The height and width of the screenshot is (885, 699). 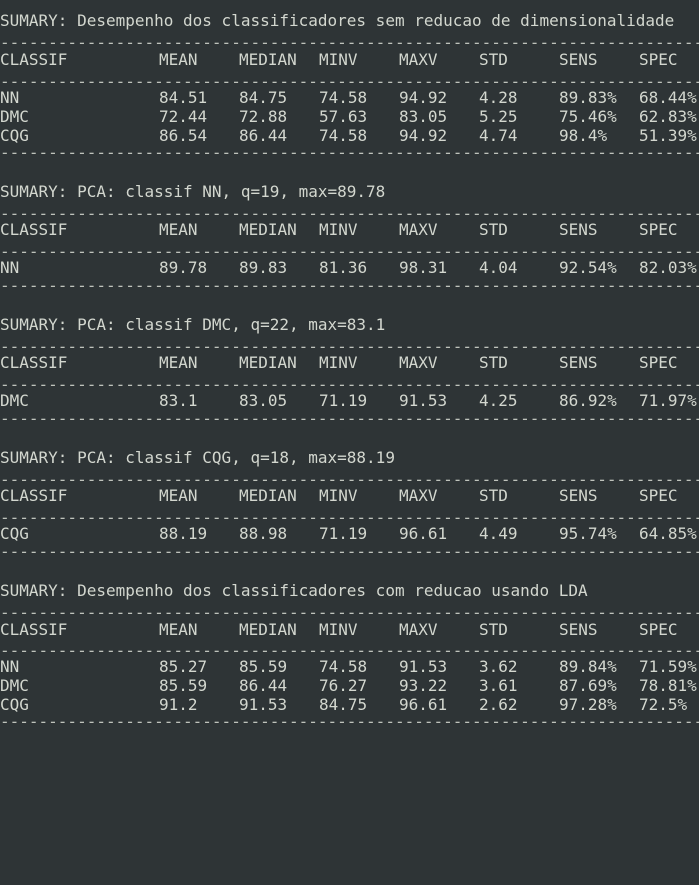 I want to click on cell-spec: 71.97%, so click(x=668, y=400).